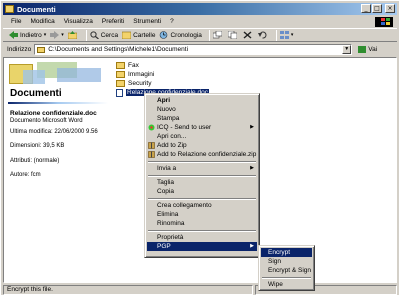  What do you see at coordinates (202, 223) in the screenshot?
I see `menu-item-rename: Rinomina` at bounding box center [202, 223].